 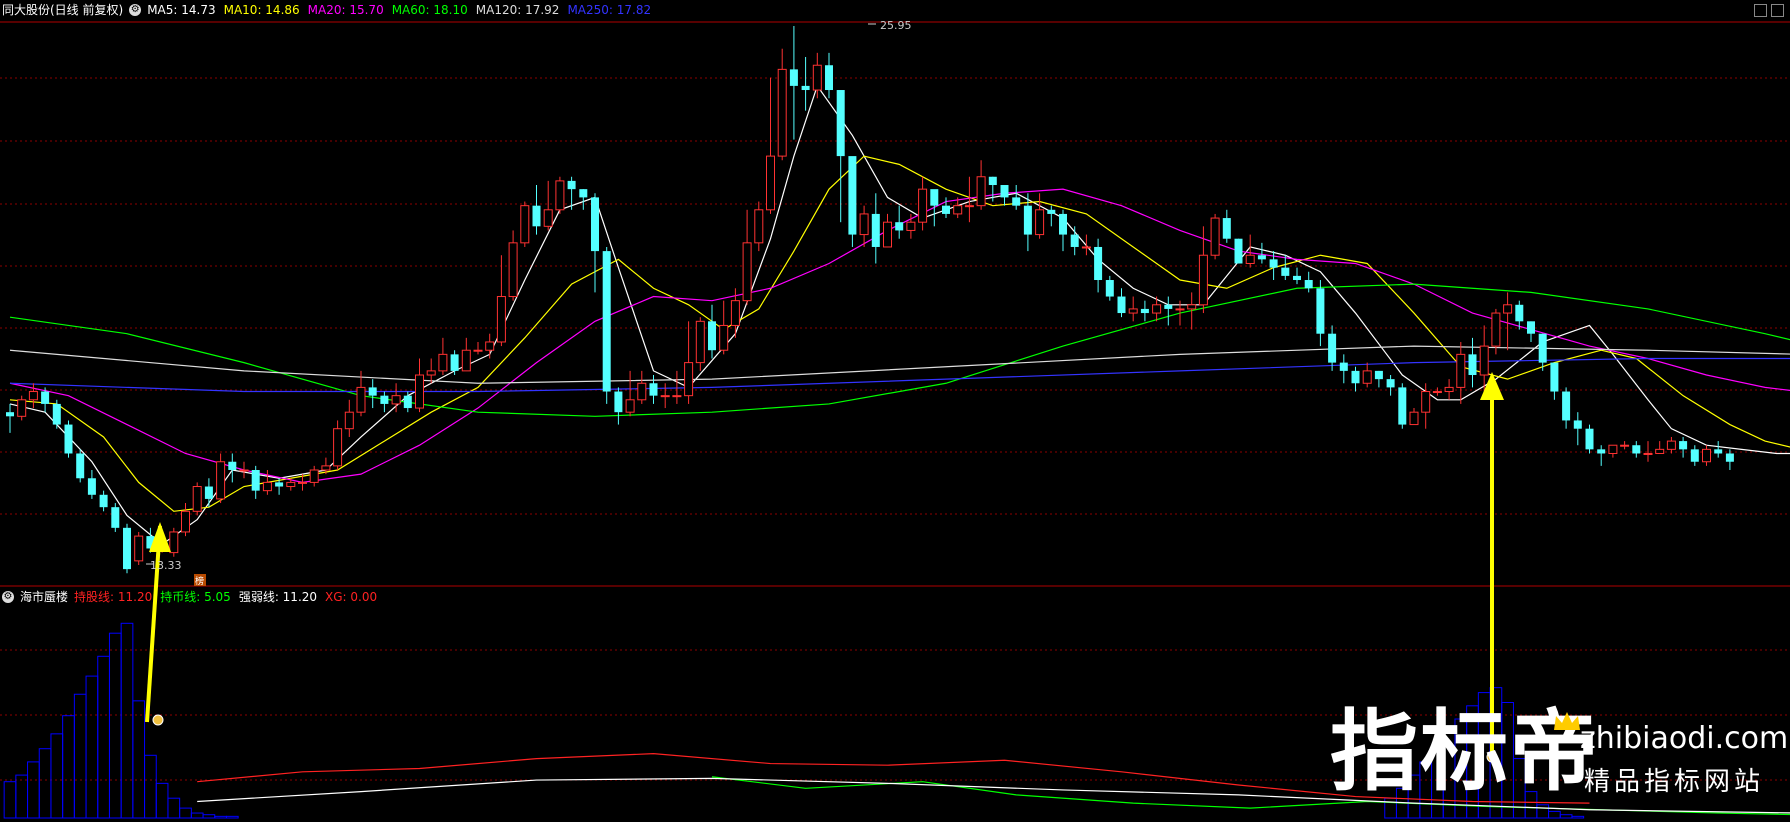 What do you see at coordinates (1777, 10) in the screenshot?
I see `maximize-icon` at bounding box center [1777, 10].